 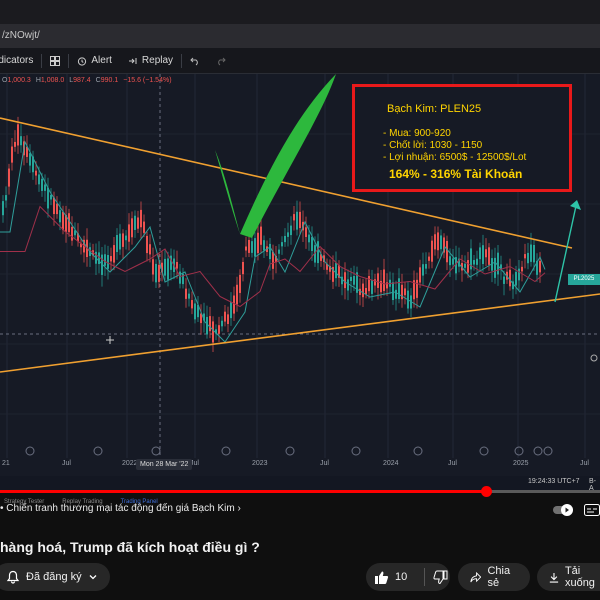 What do you see at coordinates (300, 61) in the screenshot?
I see `chart-toolbar: Indicators Alert Replay` at bounding box center [300, 61].